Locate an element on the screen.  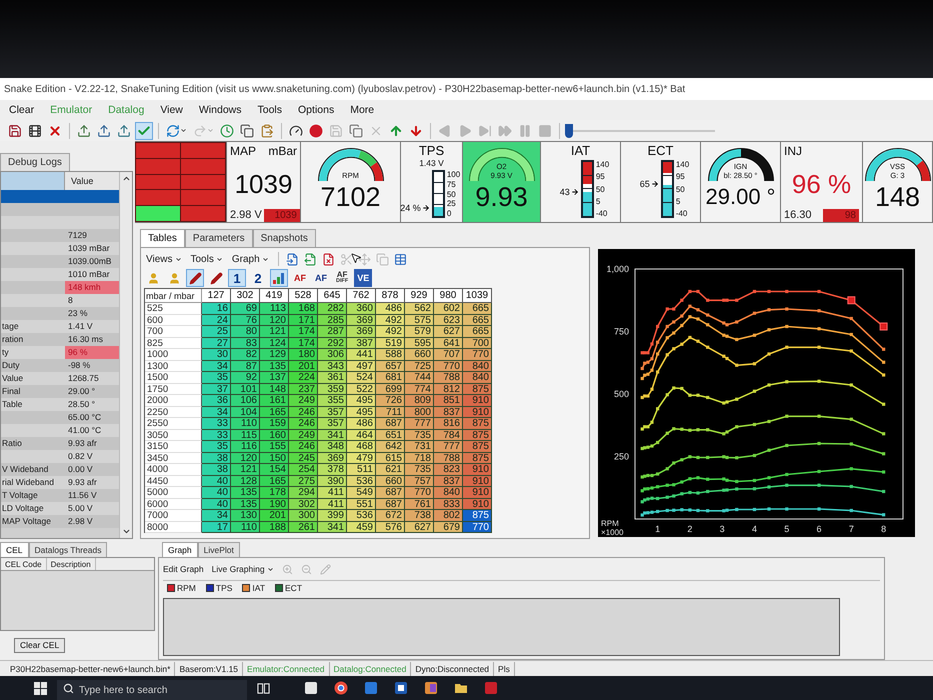
tool-button: VE is located at coordinates (363, 278).